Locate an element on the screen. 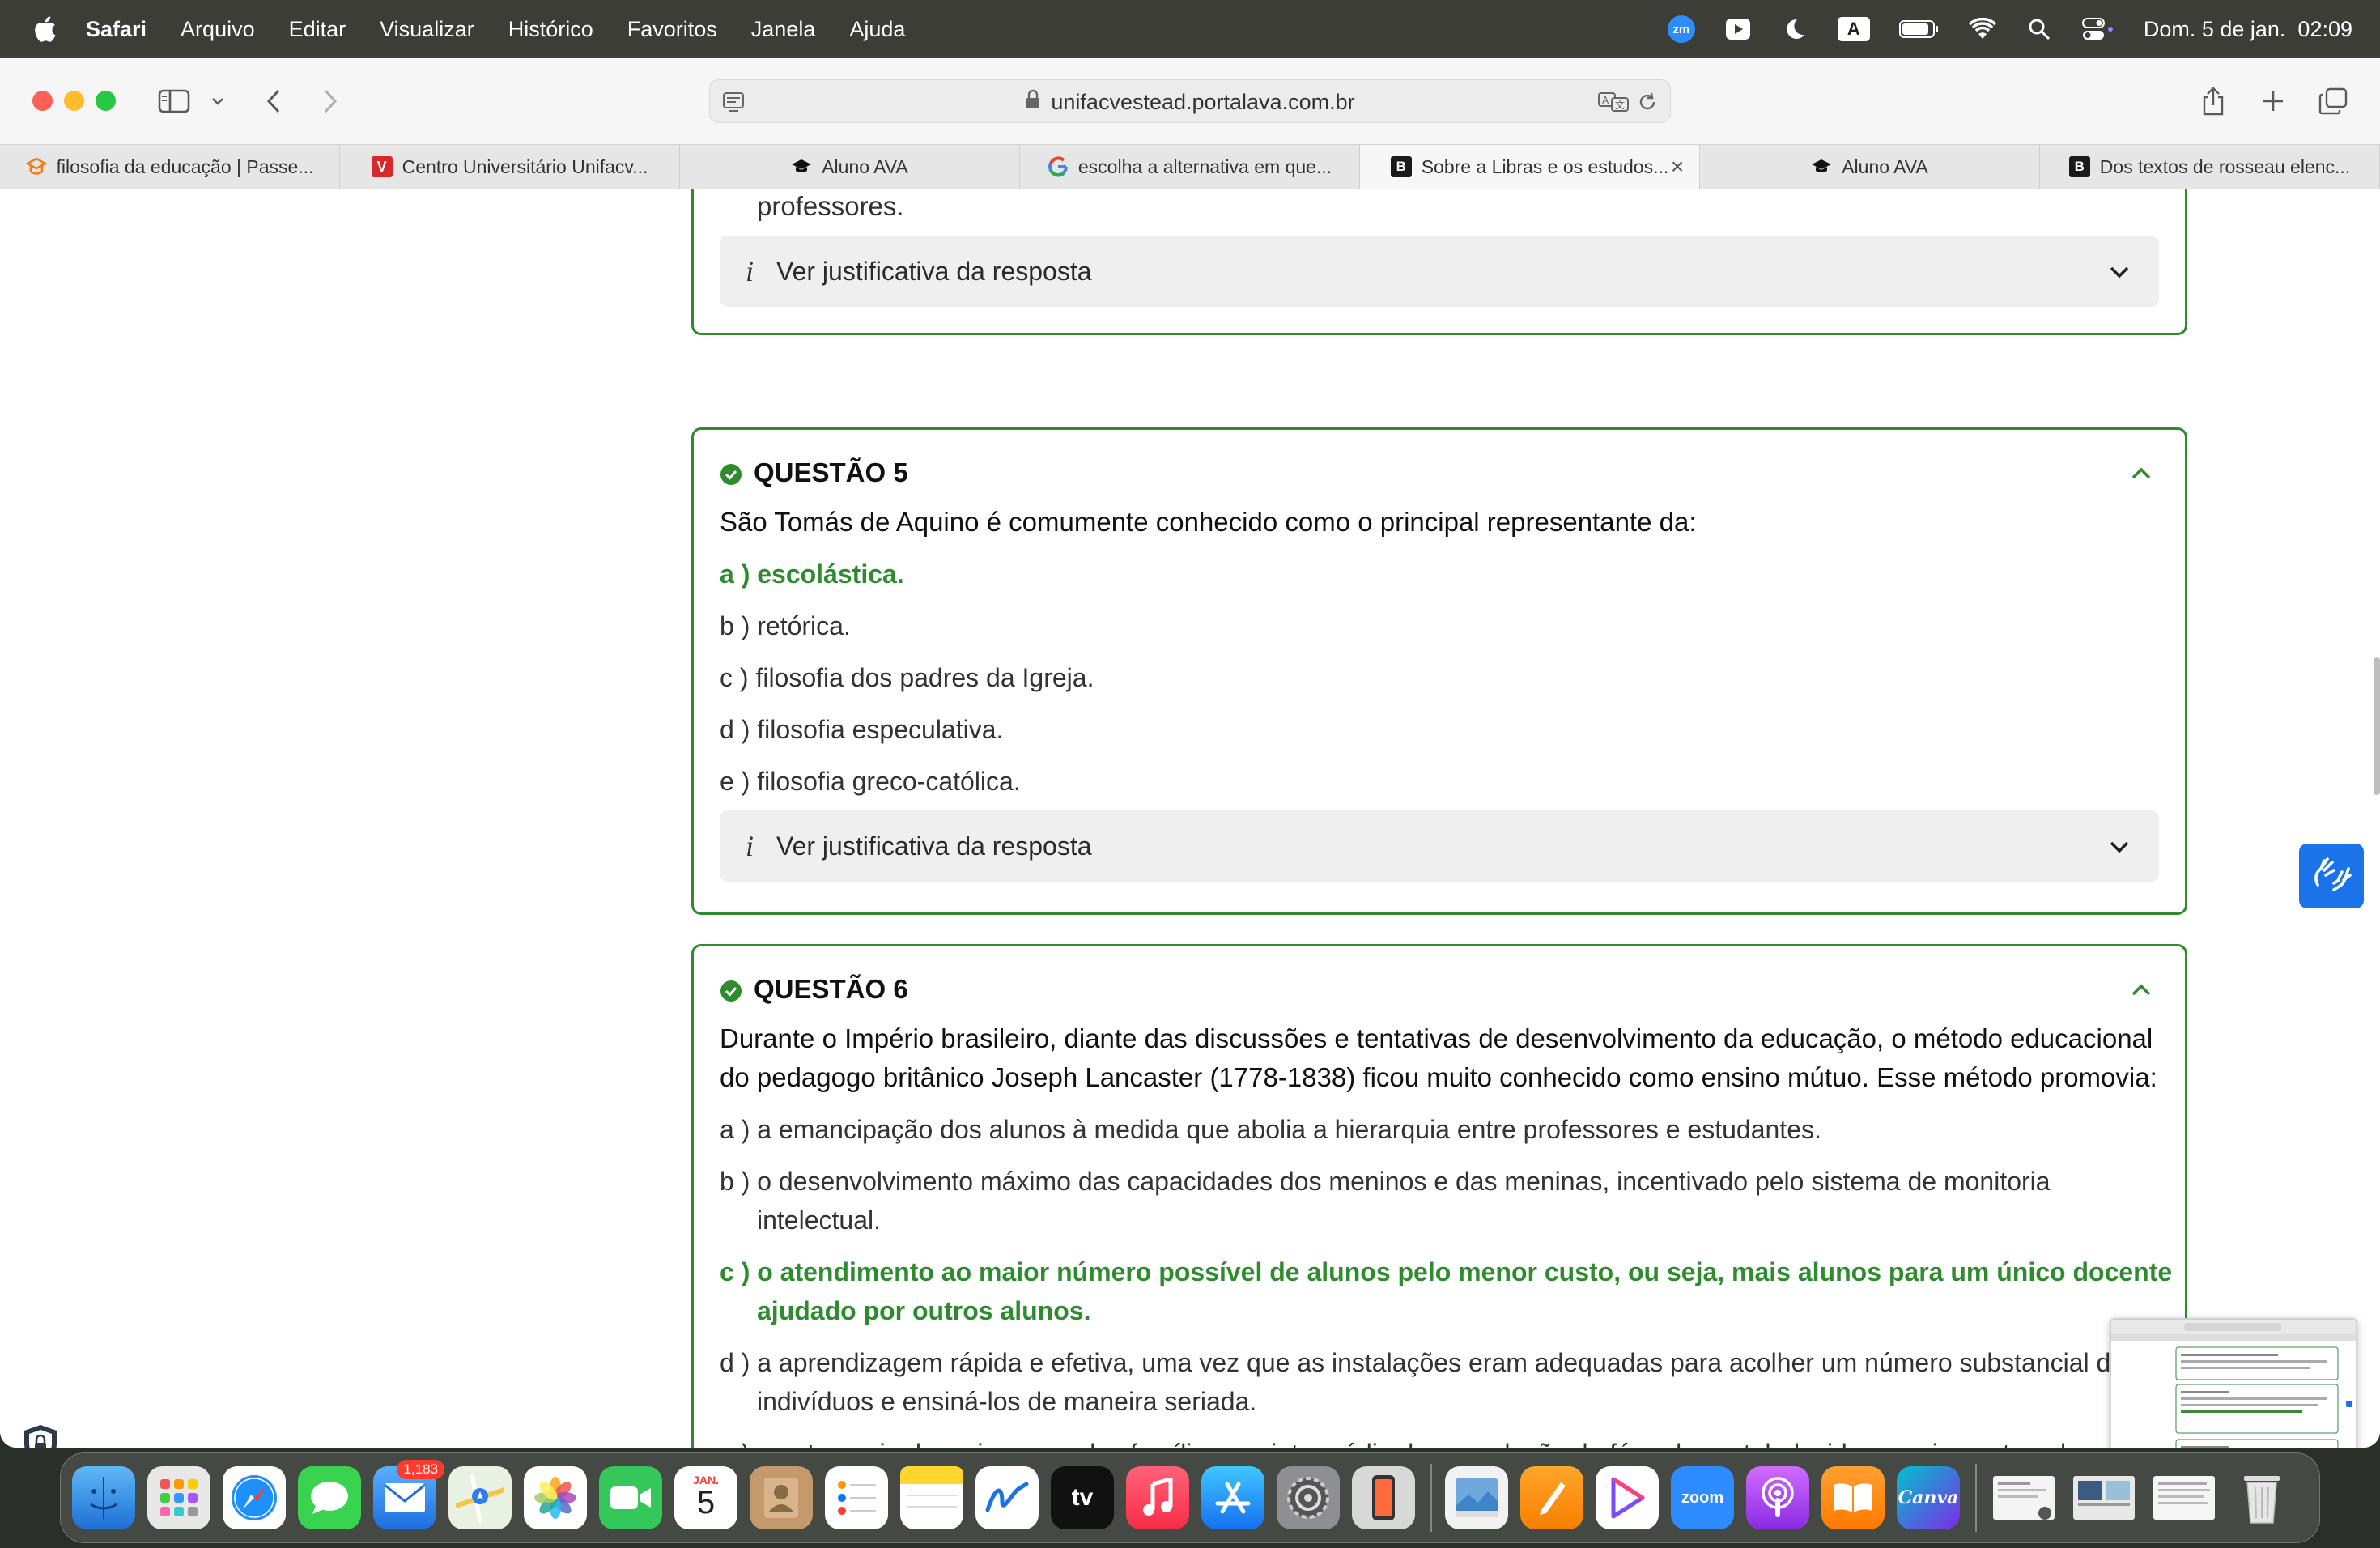 The width and height of the screenshot is (2380, 1548). sidebar-toggle-icon is located at coordinates (174, 101).